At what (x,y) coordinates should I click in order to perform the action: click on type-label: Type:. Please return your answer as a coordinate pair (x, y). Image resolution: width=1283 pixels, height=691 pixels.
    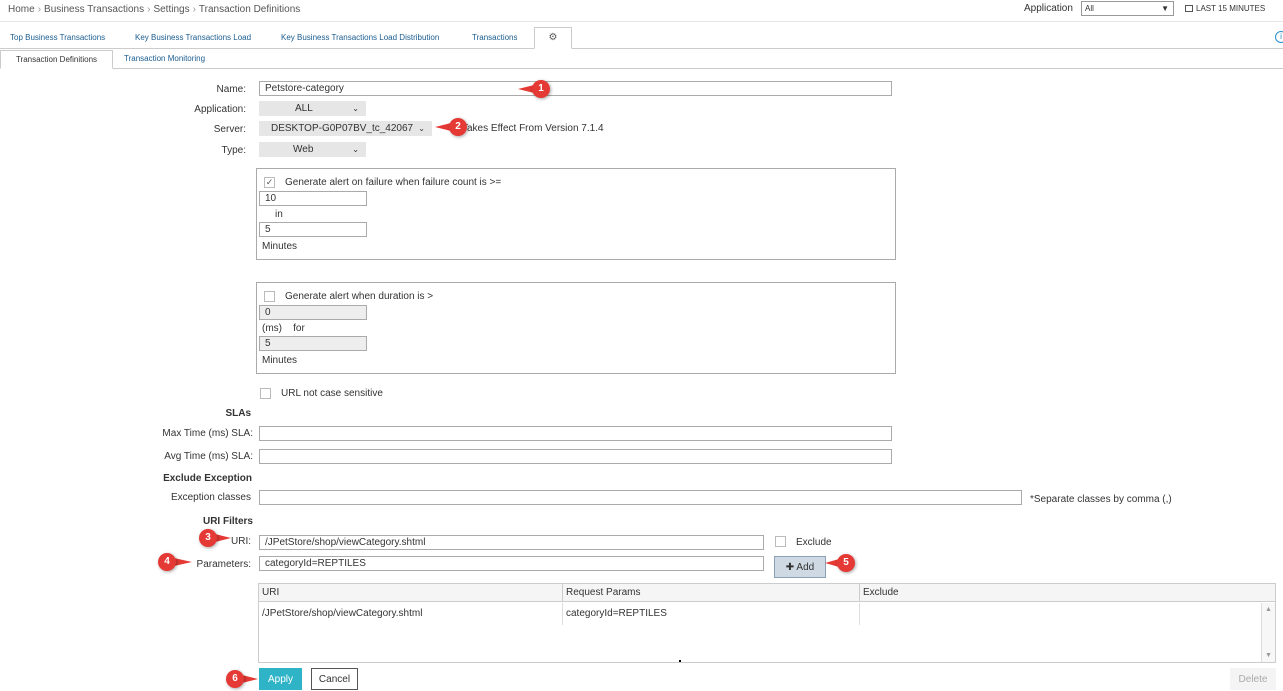
    Looking at the image, I should click on (233, 150).